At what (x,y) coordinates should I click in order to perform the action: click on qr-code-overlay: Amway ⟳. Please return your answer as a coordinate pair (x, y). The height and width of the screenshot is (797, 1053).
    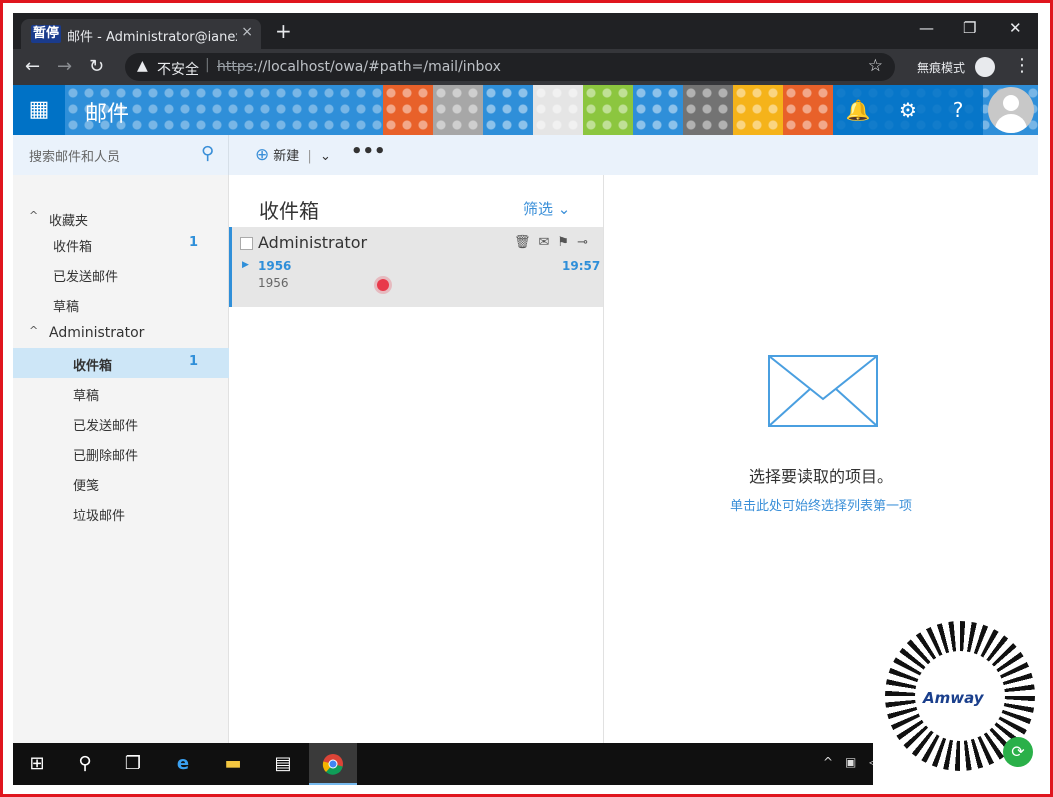
    Looking at the image, I should click on (955, 699).